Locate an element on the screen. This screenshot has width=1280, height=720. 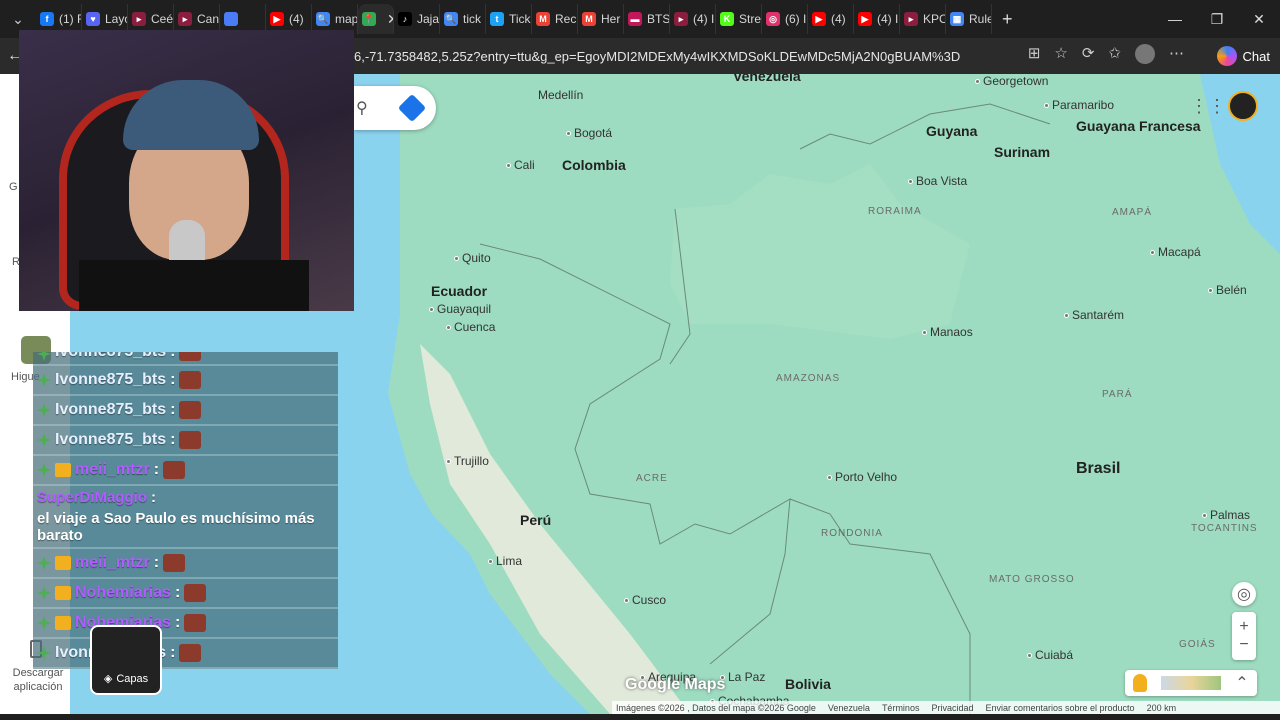
map-label-city: Cuenca is located at coordinates (470, 327).